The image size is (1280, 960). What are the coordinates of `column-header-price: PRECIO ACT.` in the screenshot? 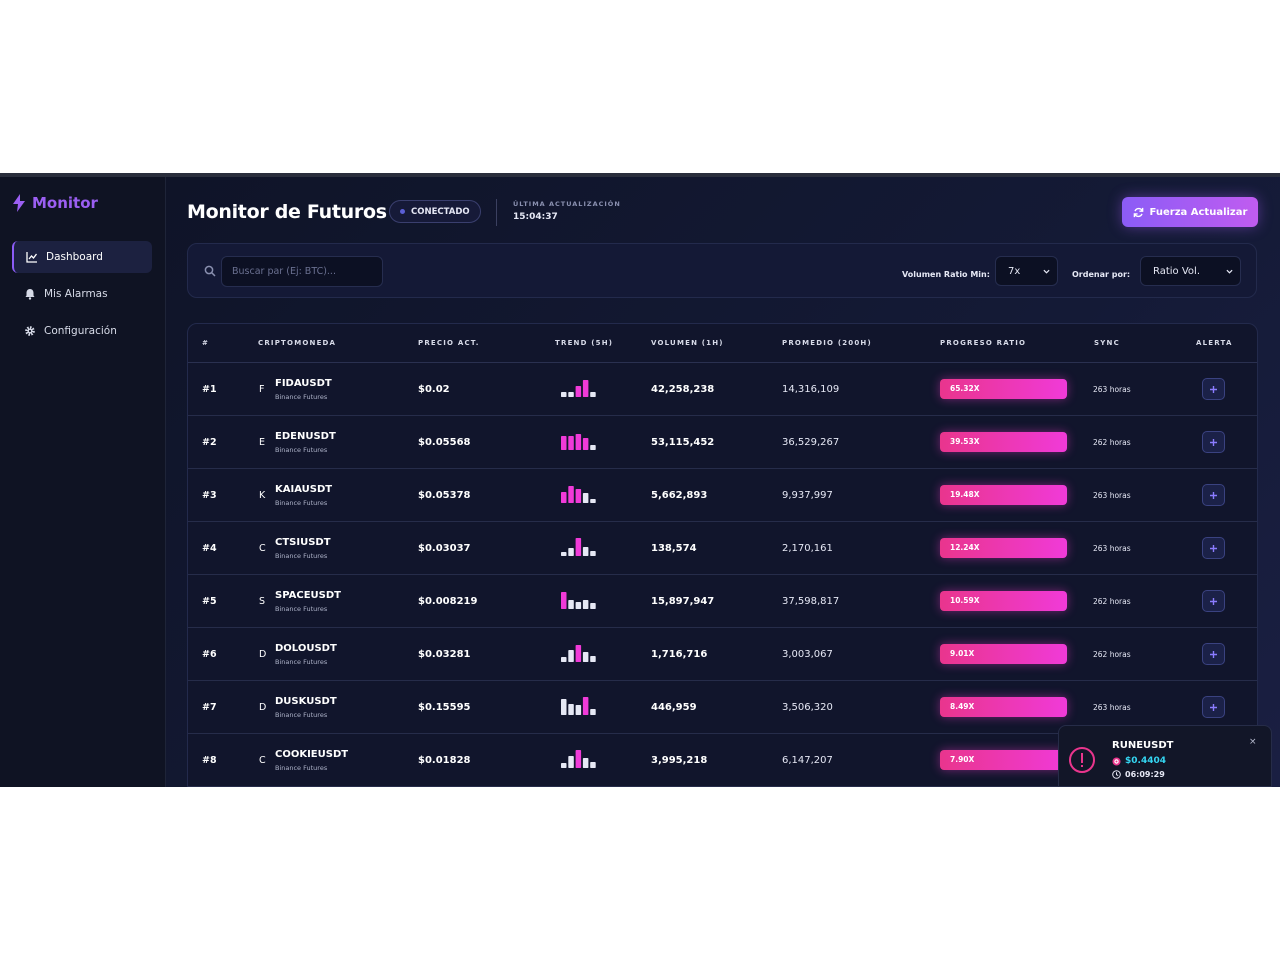 It's located at (449, 343).